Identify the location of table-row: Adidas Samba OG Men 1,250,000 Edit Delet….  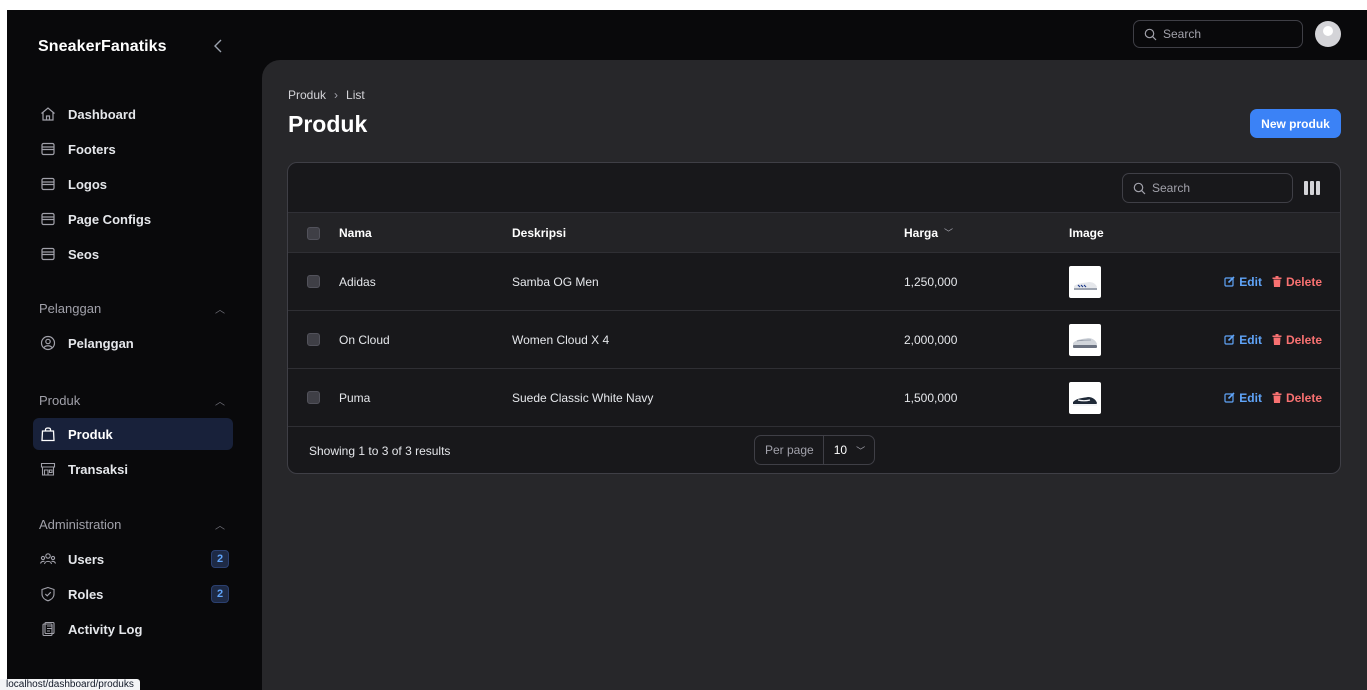
(814, 281).